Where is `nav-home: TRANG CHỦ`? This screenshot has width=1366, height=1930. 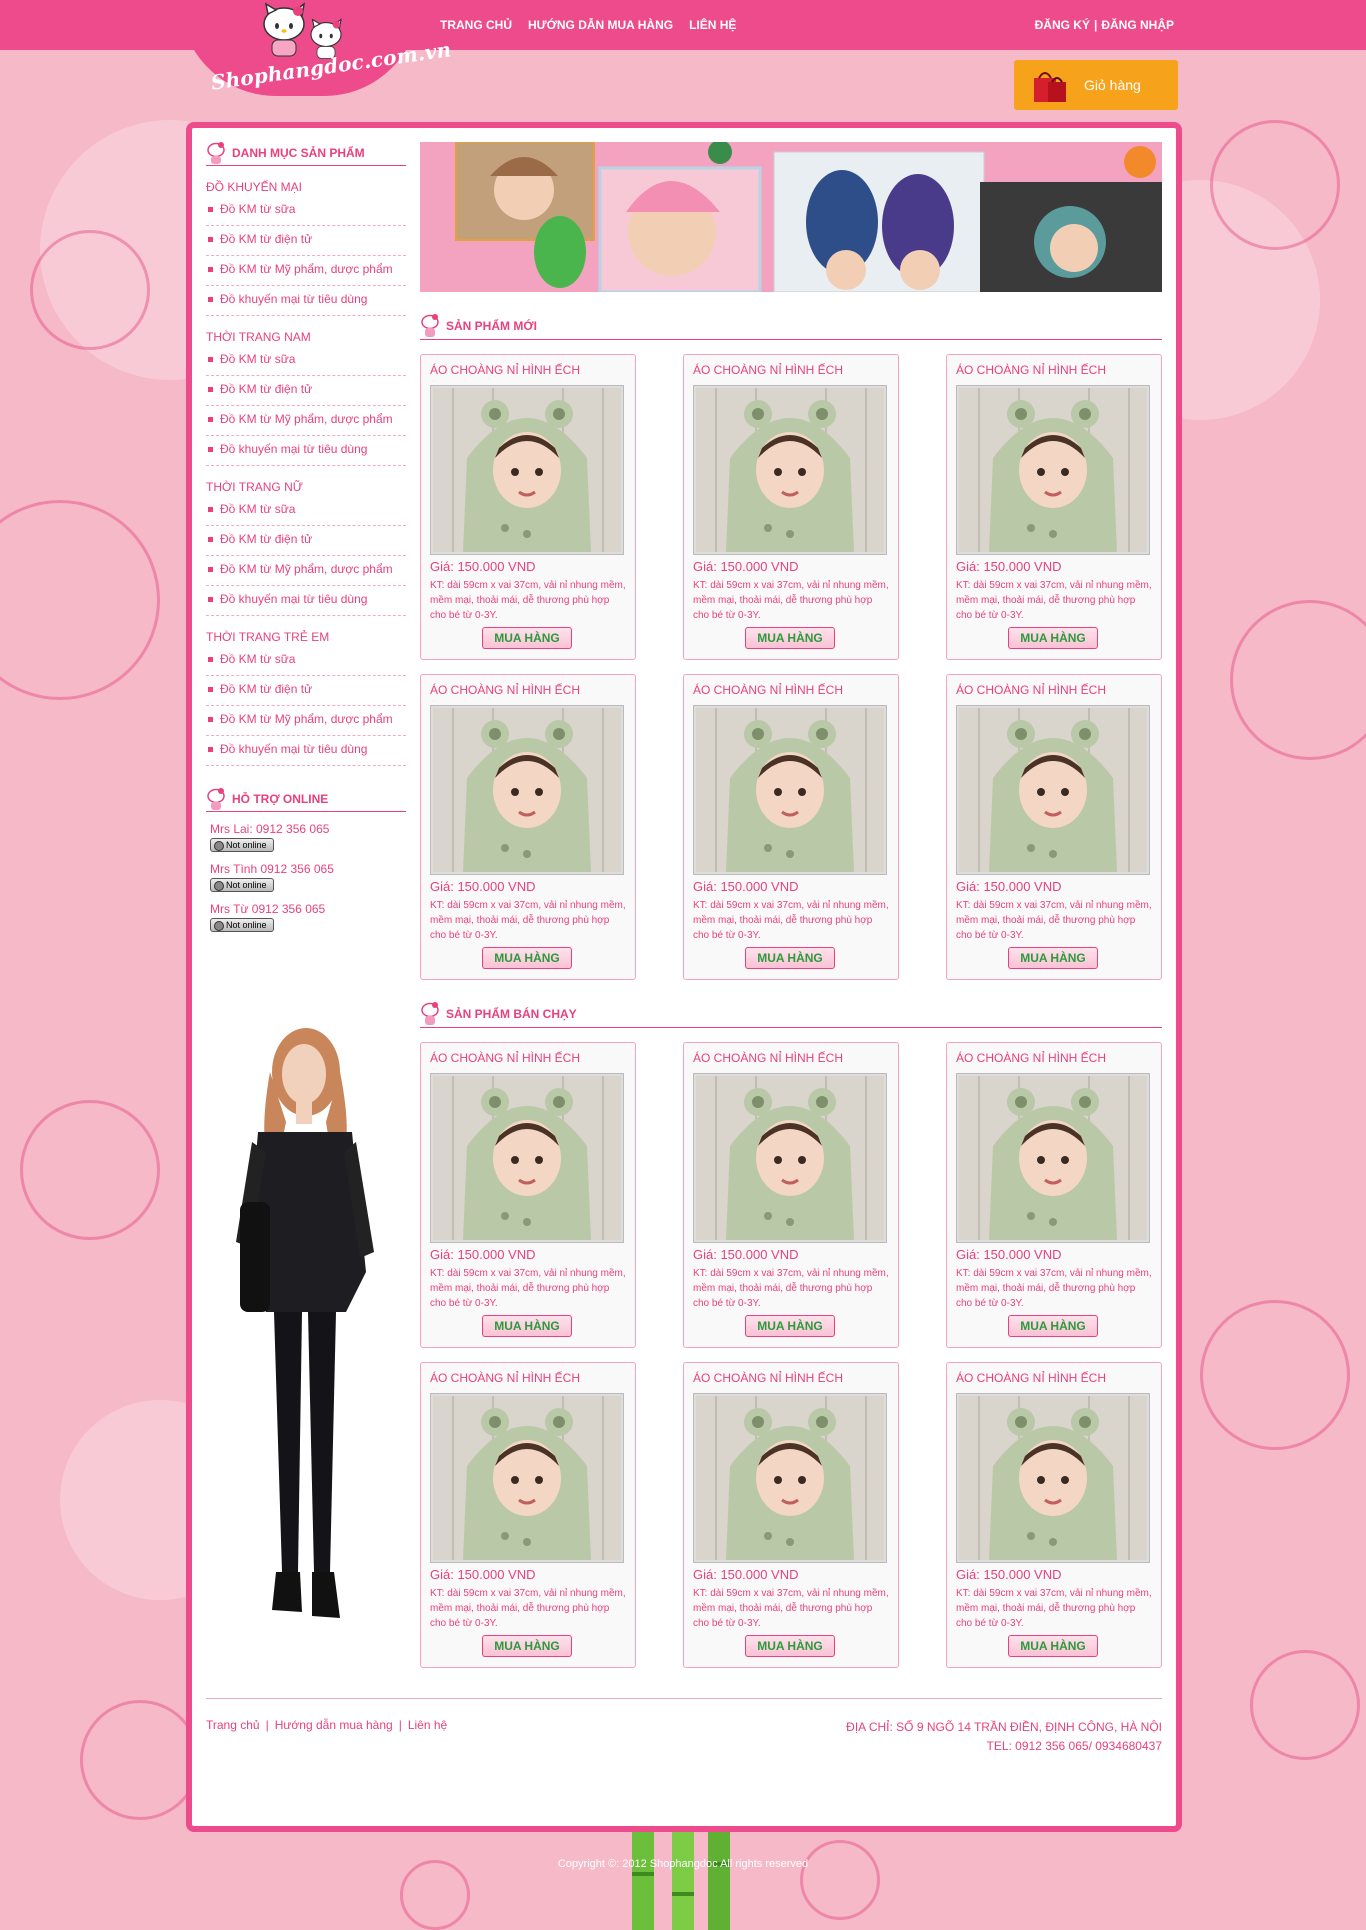 nav-home: TRANG CHỦ is located at coordinates (476, 25).